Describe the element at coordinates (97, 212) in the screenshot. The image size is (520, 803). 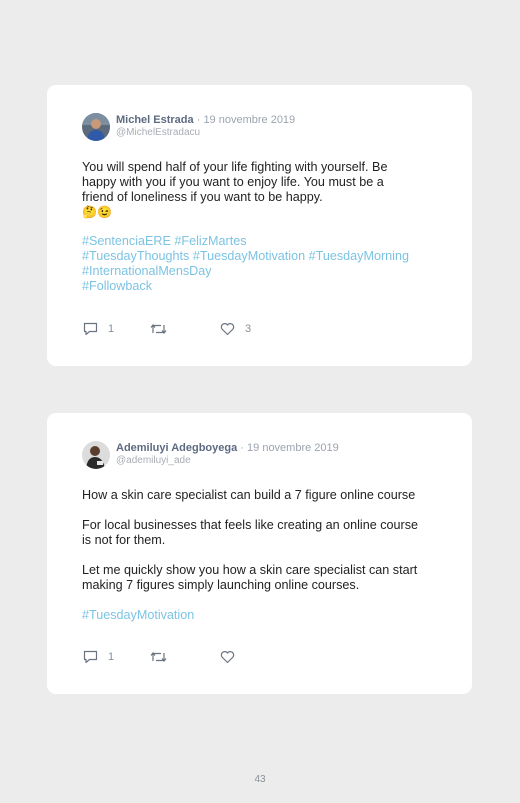
I see `emoji-line: 🤔😉` at that location.